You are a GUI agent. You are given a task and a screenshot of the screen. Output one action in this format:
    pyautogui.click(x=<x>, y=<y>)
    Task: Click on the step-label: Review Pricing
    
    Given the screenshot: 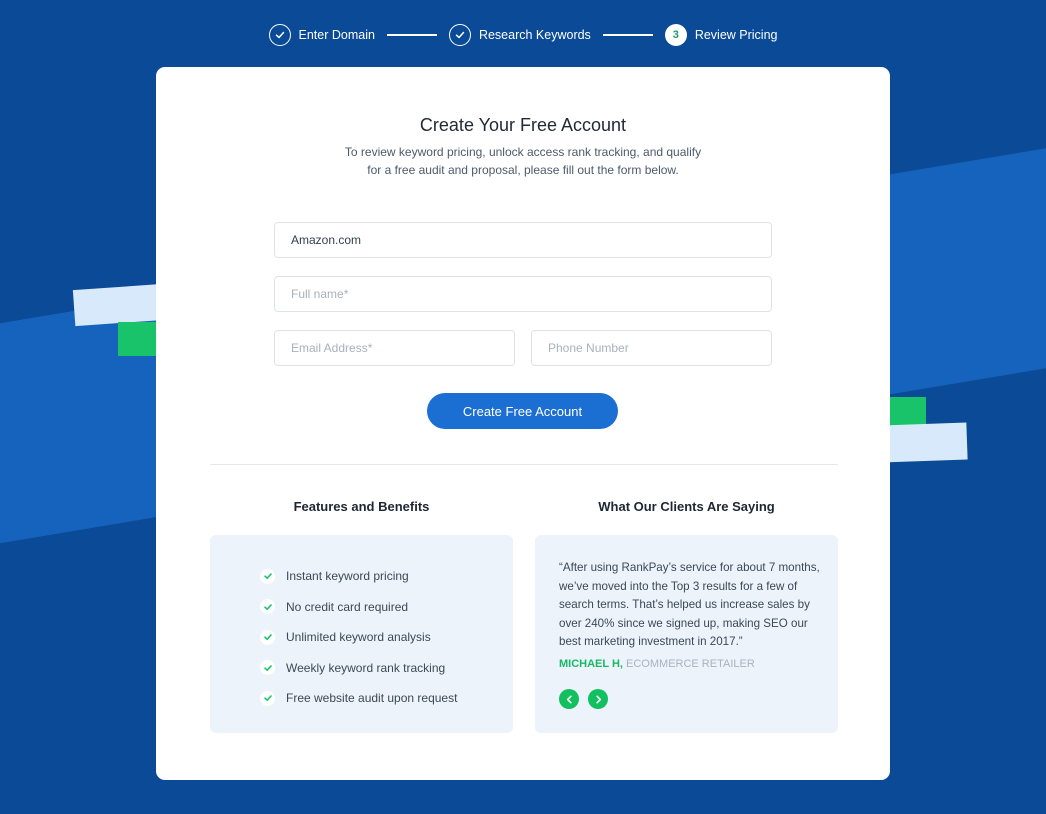 What is the action you would take?
    pyautogui.click(x=736, y=35)
    